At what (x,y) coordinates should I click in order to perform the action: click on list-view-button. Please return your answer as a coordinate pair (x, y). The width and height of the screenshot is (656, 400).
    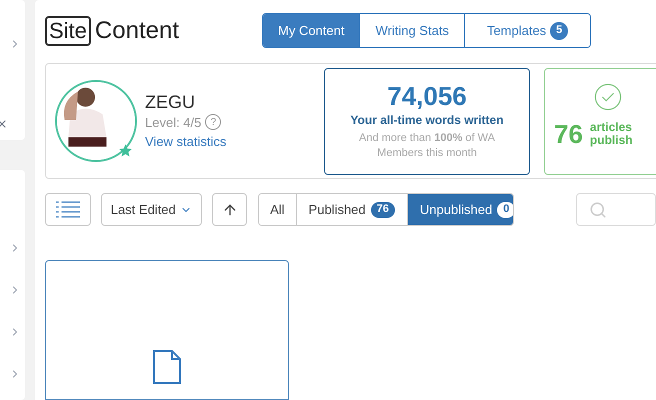
    Looking at the image, I should click on (68, 209).